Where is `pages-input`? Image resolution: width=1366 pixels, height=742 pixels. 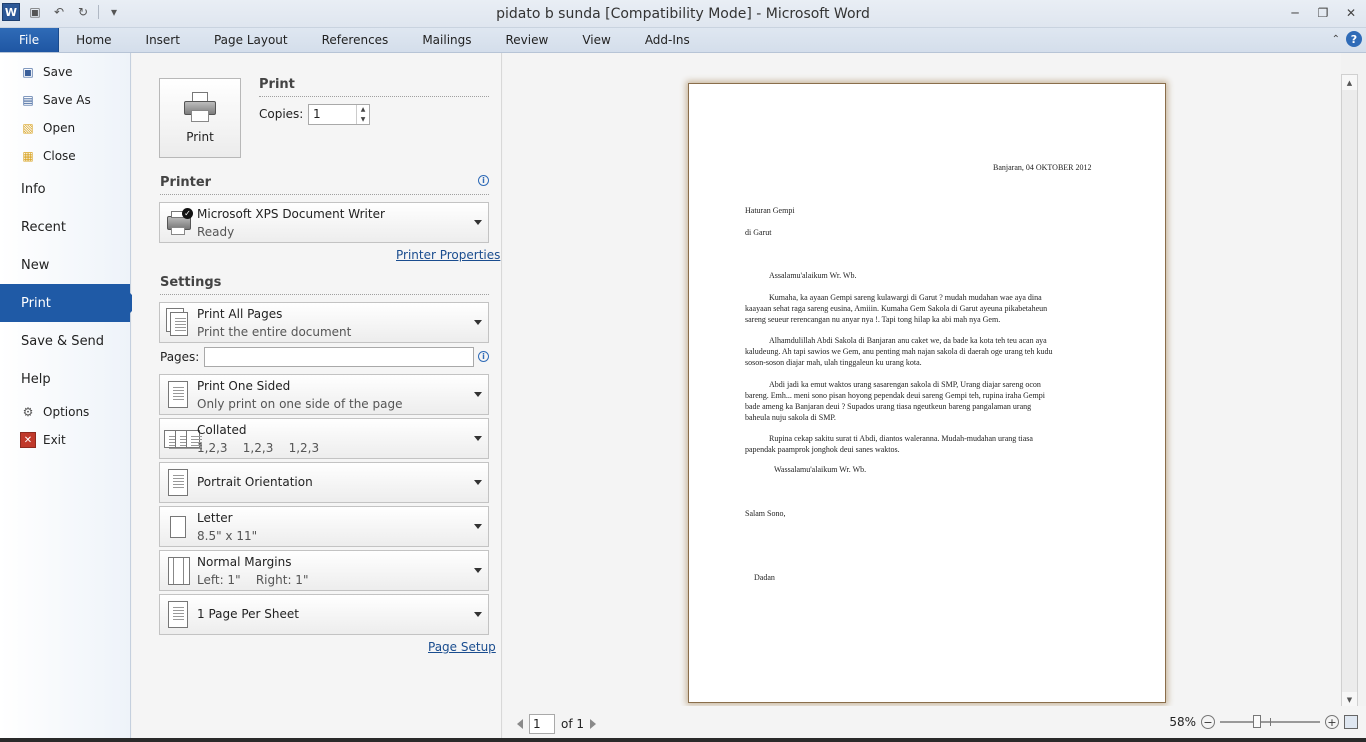
pages-input is located at coordinates (339, 357).